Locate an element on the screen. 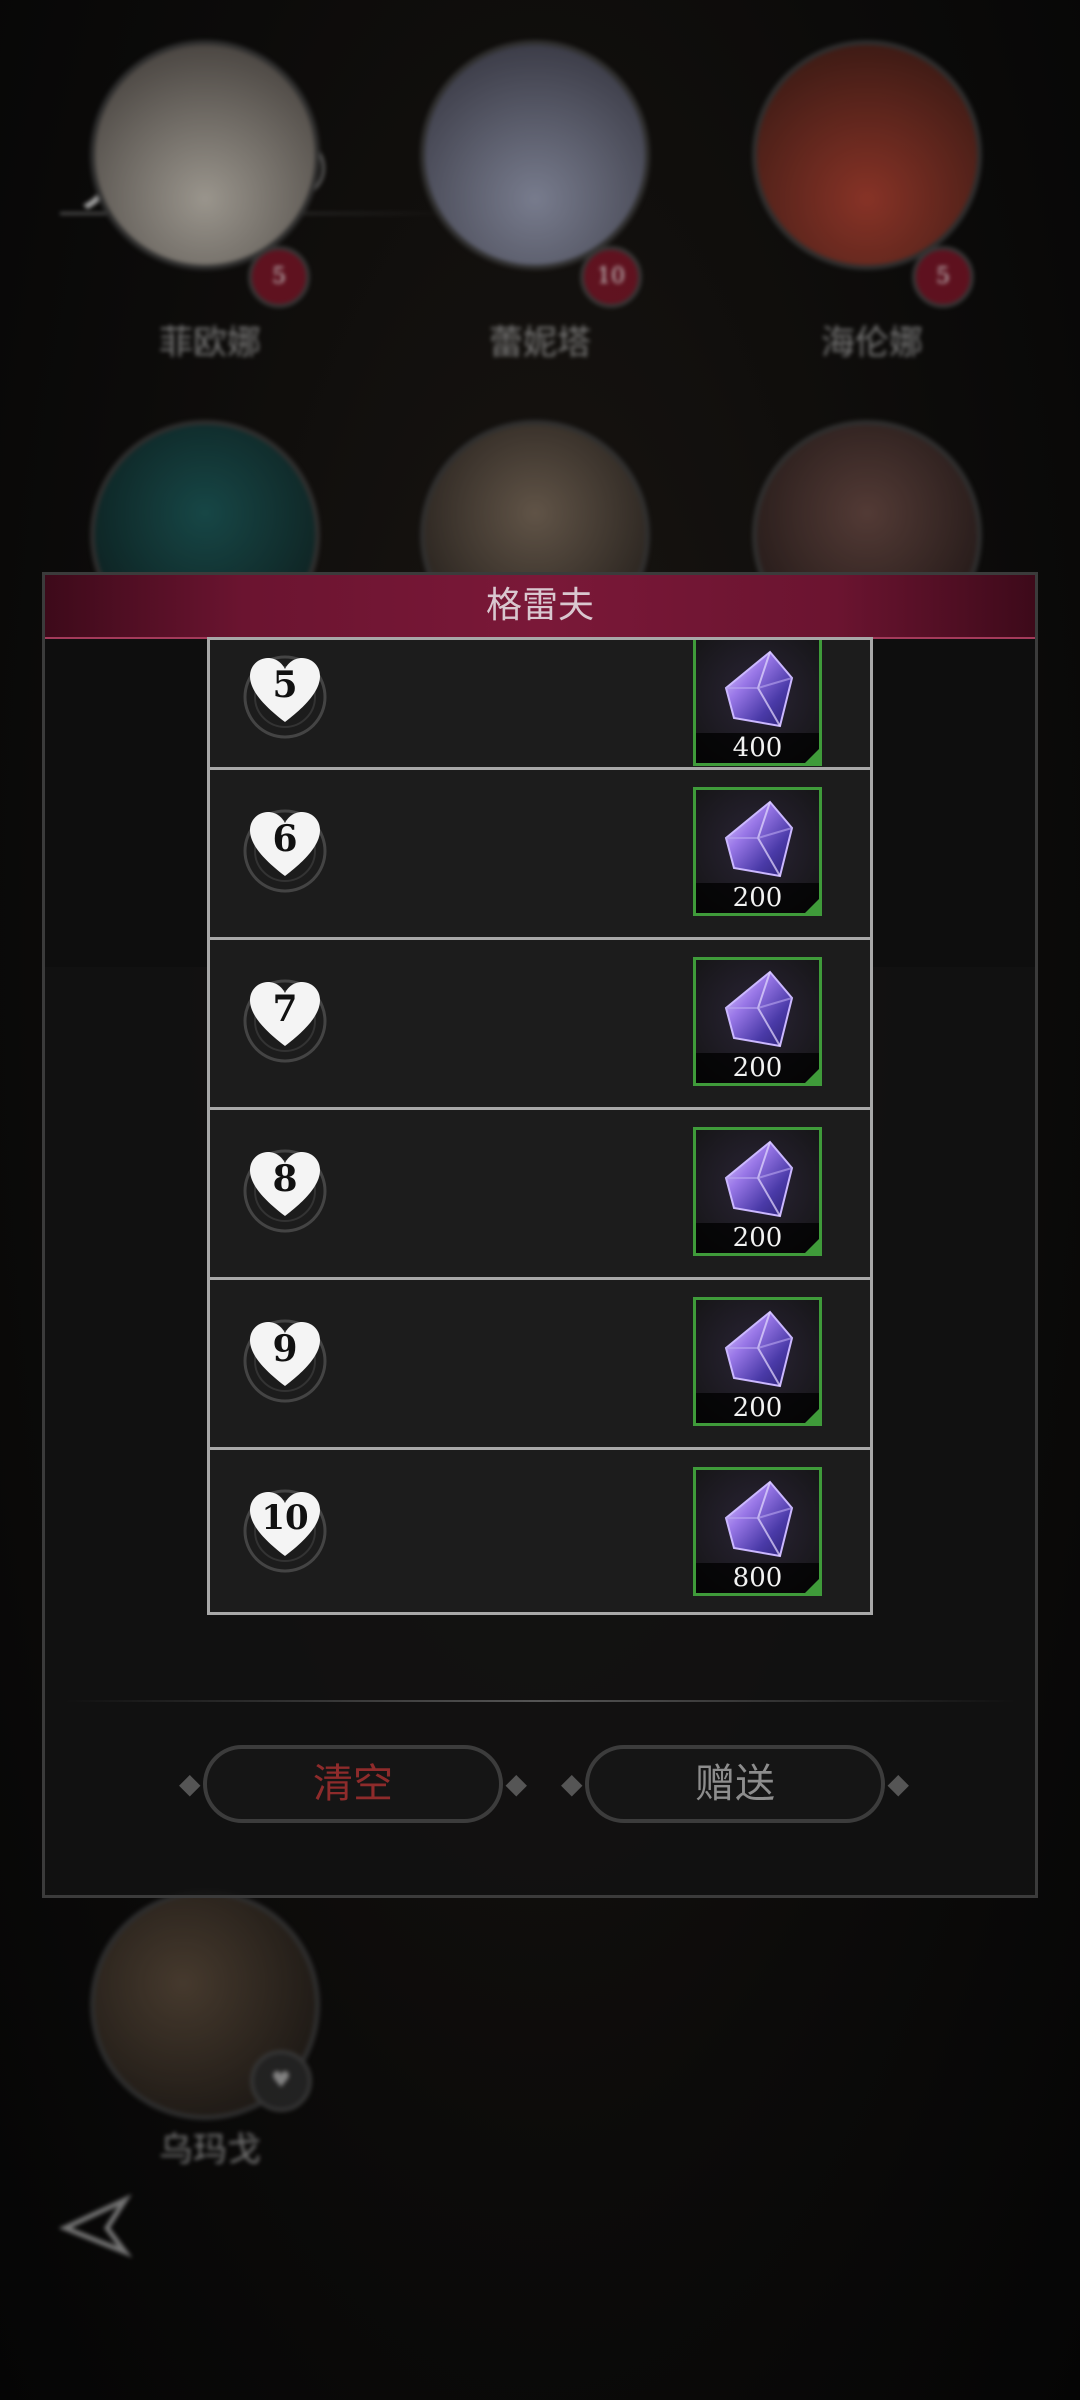  reward-item-slot: 400 is located at coordinates (757, 703).